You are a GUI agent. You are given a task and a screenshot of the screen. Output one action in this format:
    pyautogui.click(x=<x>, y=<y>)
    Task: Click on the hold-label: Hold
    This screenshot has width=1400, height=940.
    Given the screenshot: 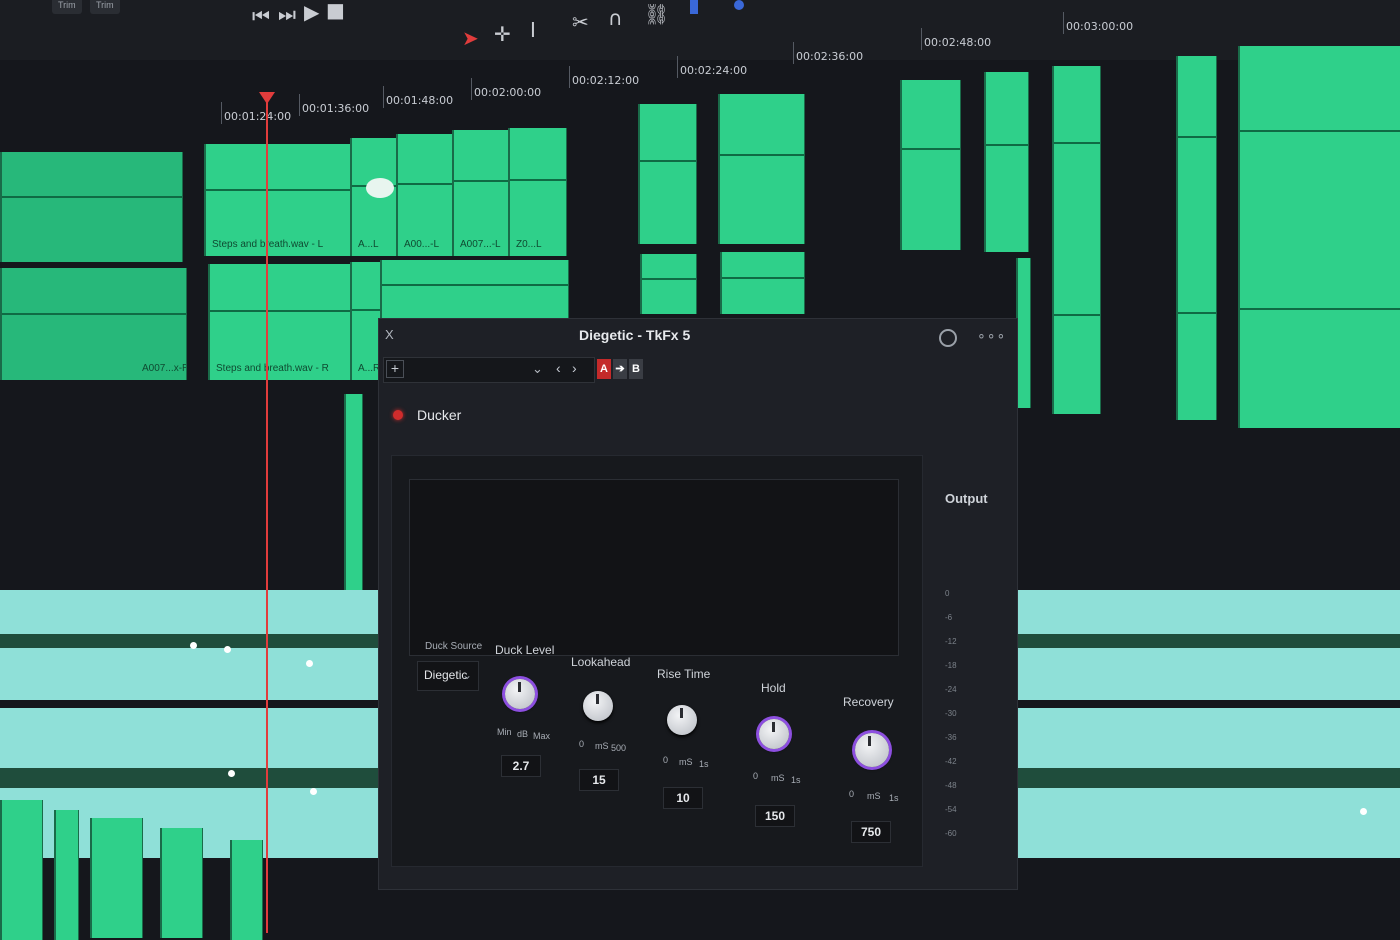 What is the action you would take?
    pyautogui.click(x=773, y=688)
    